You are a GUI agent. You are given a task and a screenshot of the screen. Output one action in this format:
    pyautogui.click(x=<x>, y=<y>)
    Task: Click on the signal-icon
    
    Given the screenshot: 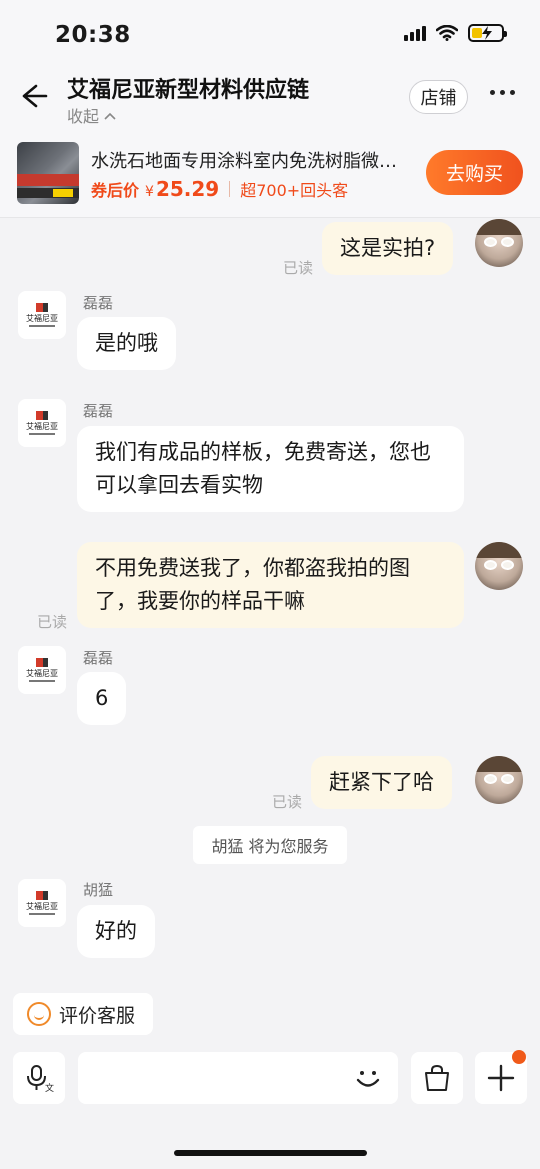 What is the action you would take?
    pyautogui.click(x=415, y=33)
    